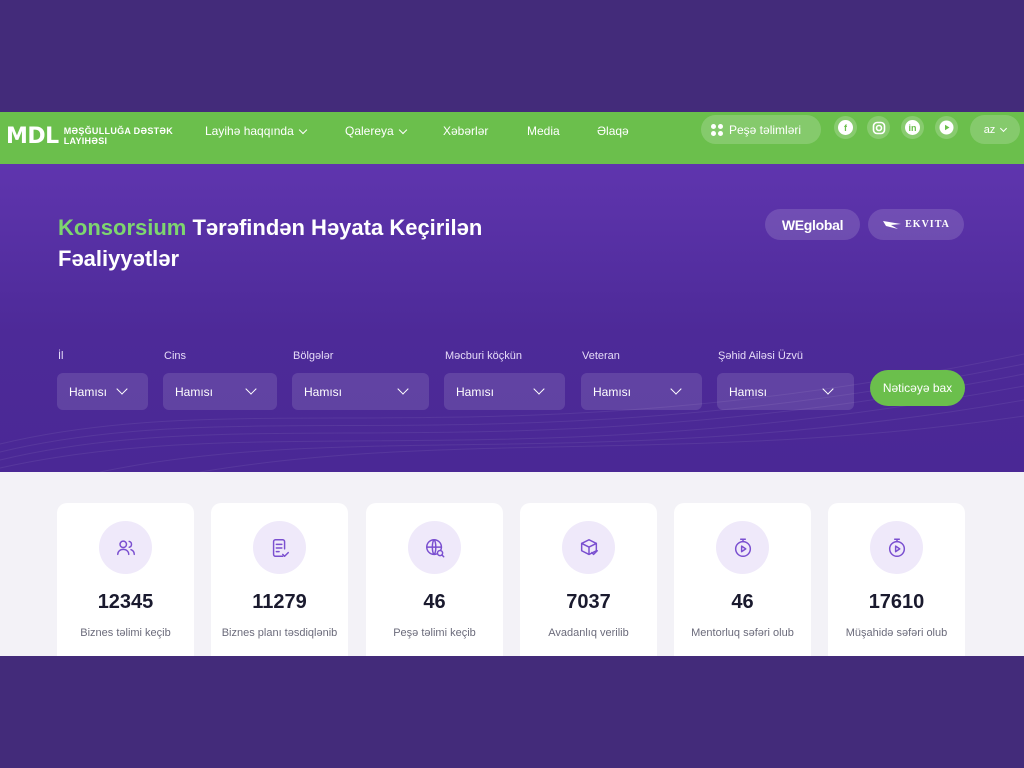  What do you see at coordinates (742, 633) in the screenshot?
I see `stat-label: Mentorluq səfəri olub` at bounding box center [742, 633].